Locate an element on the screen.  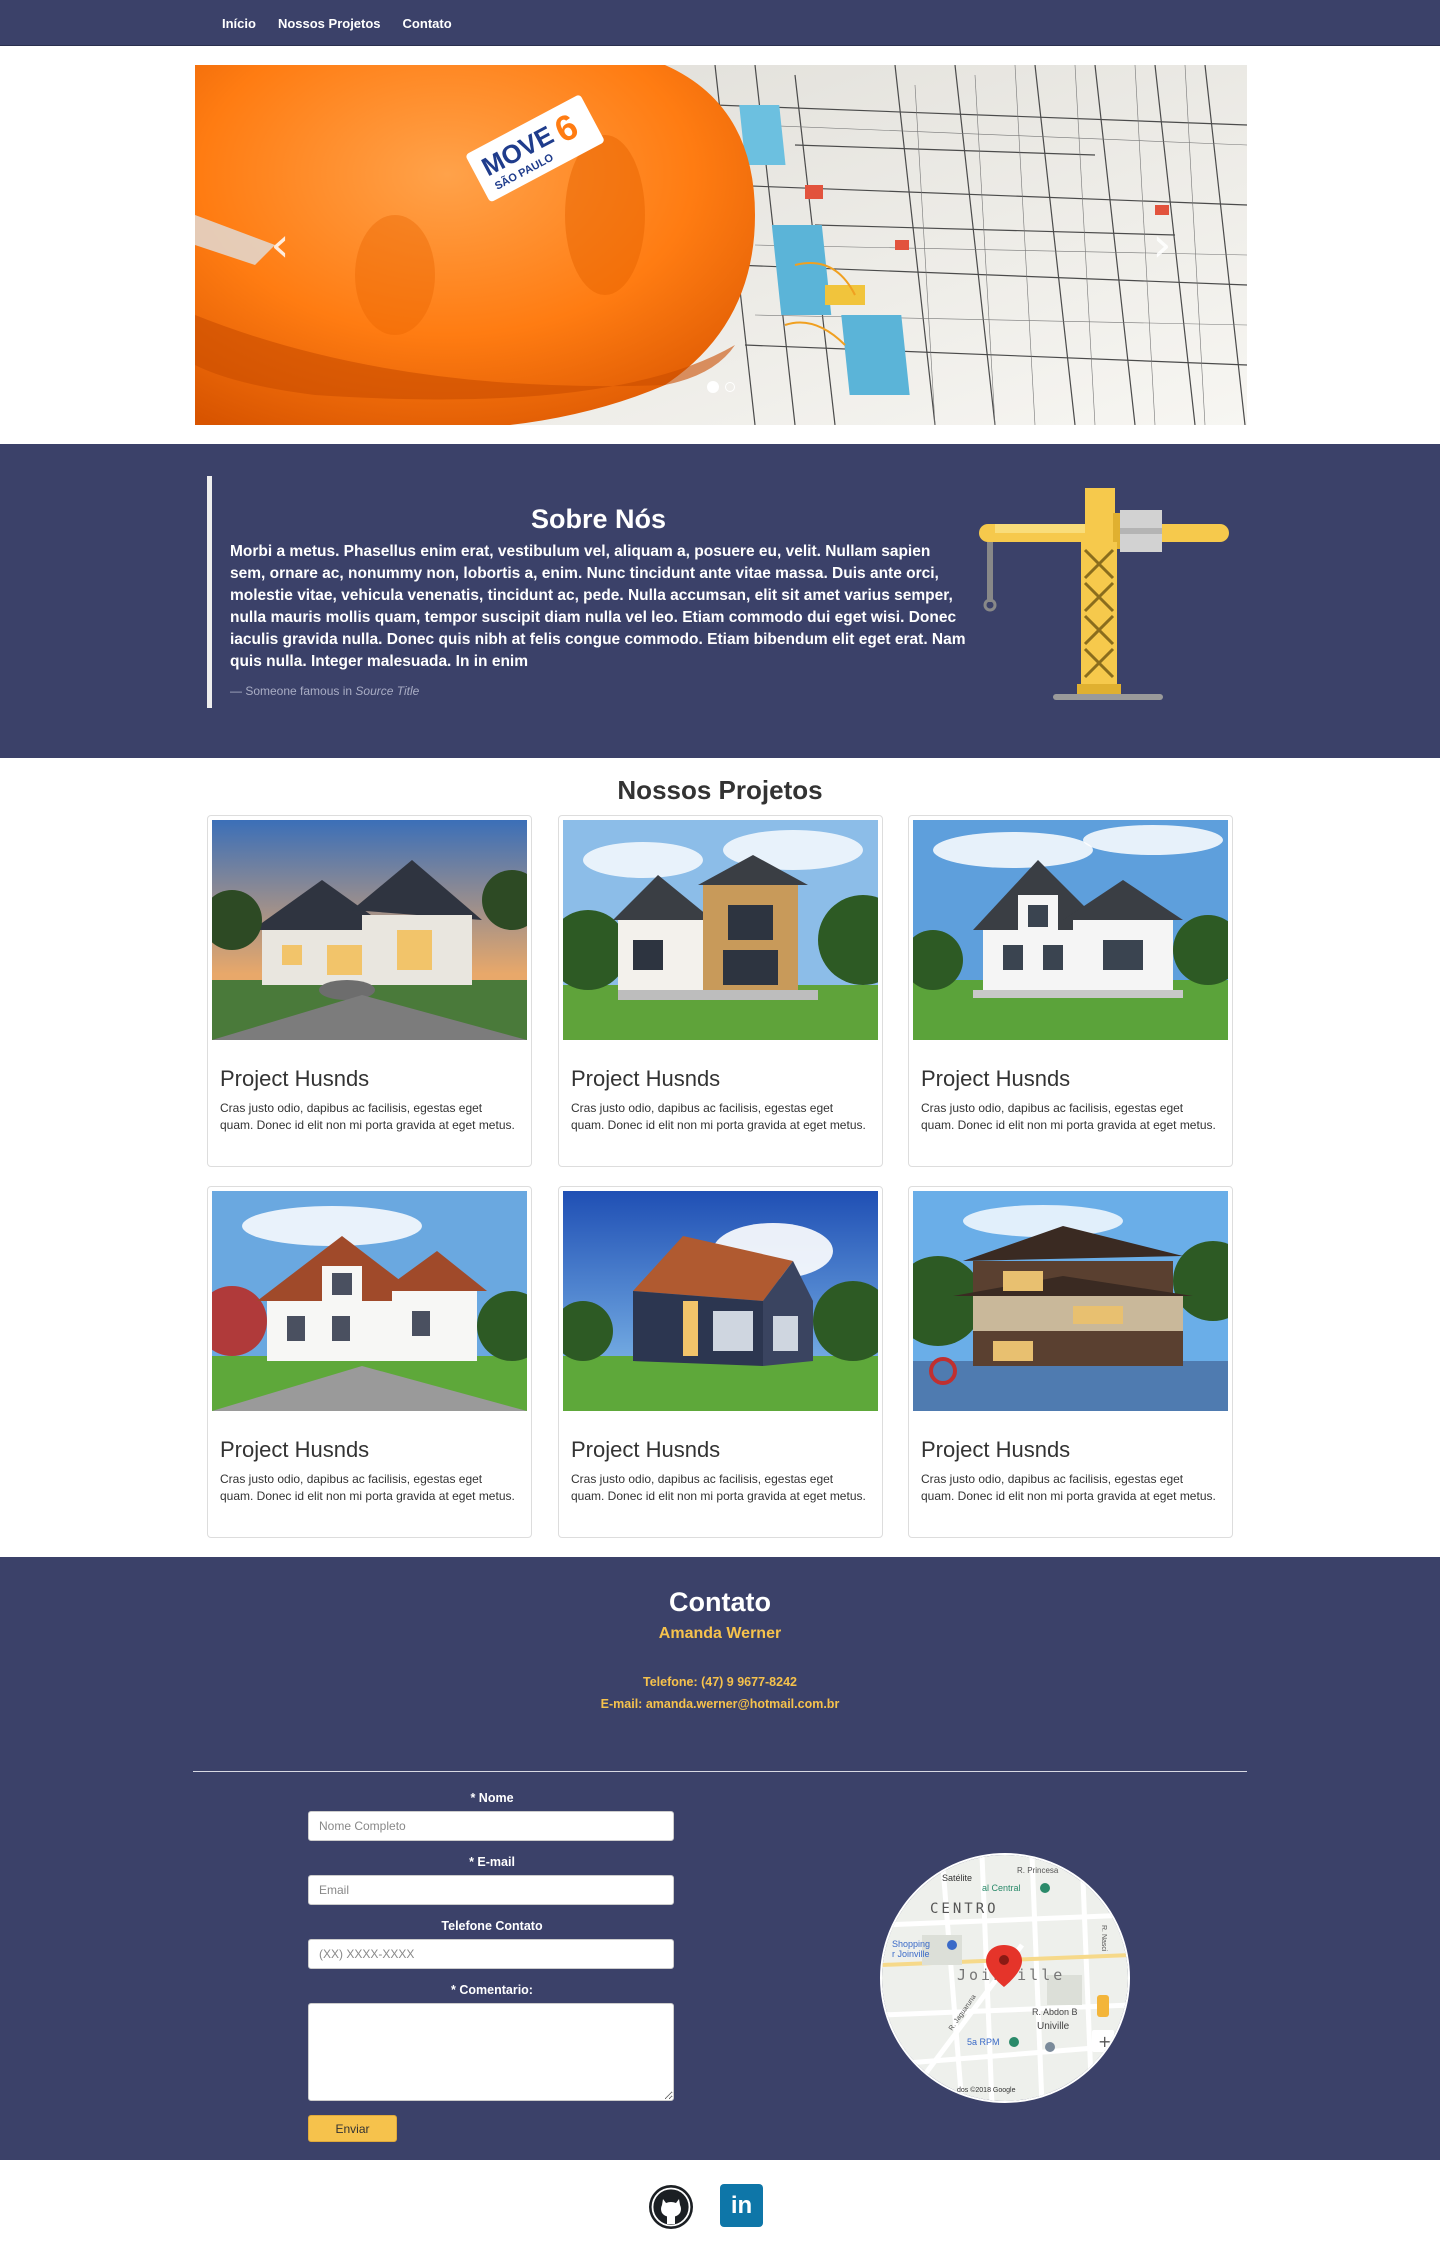
map-district-label: CENTRO is located at coordinates (964, 1909).